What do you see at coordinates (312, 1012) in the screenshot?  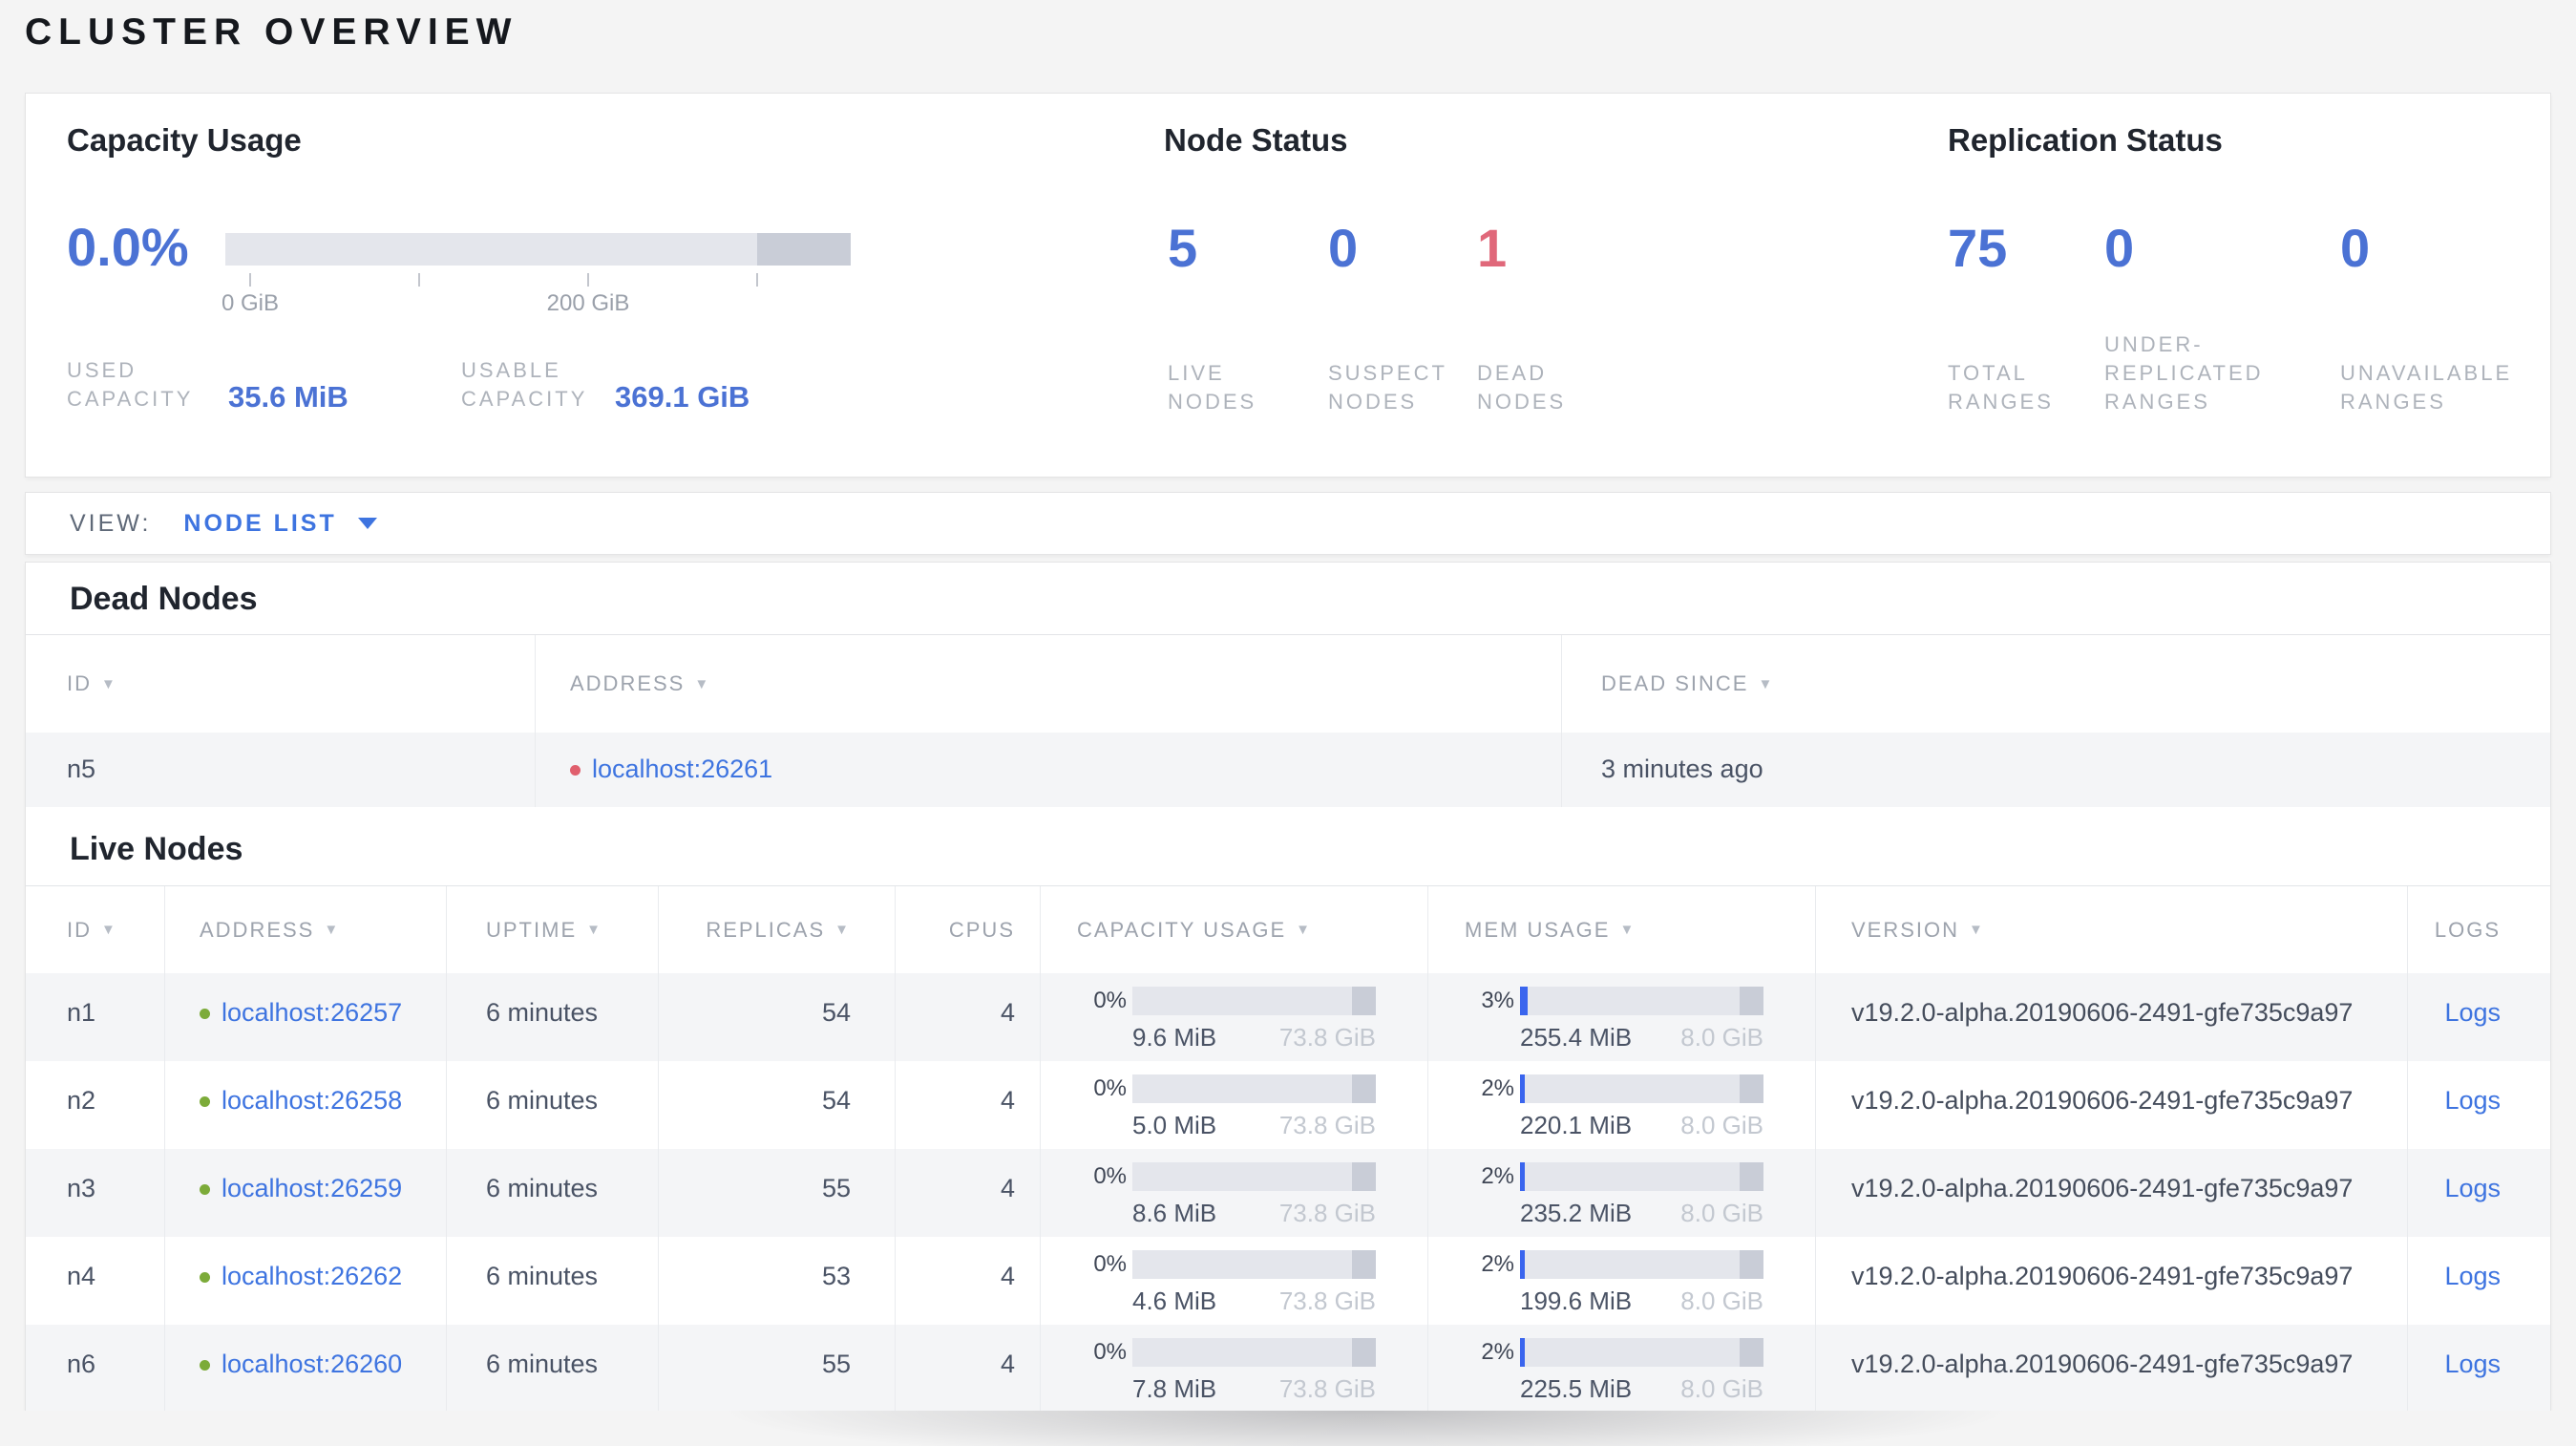 I see `node-address-link: localhost:26257` at bounding box center [312, 1012].